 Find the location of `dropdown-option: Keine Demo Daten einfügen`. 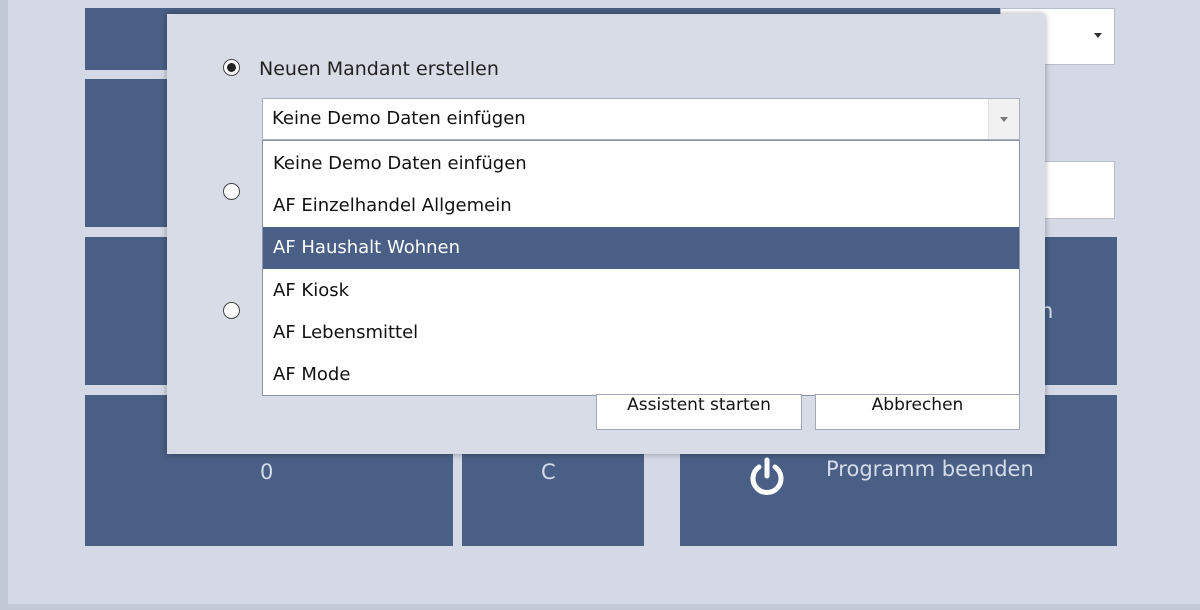

dropdown-option: Keine Demo Daten einfügen is located at coordinates (641, 164).